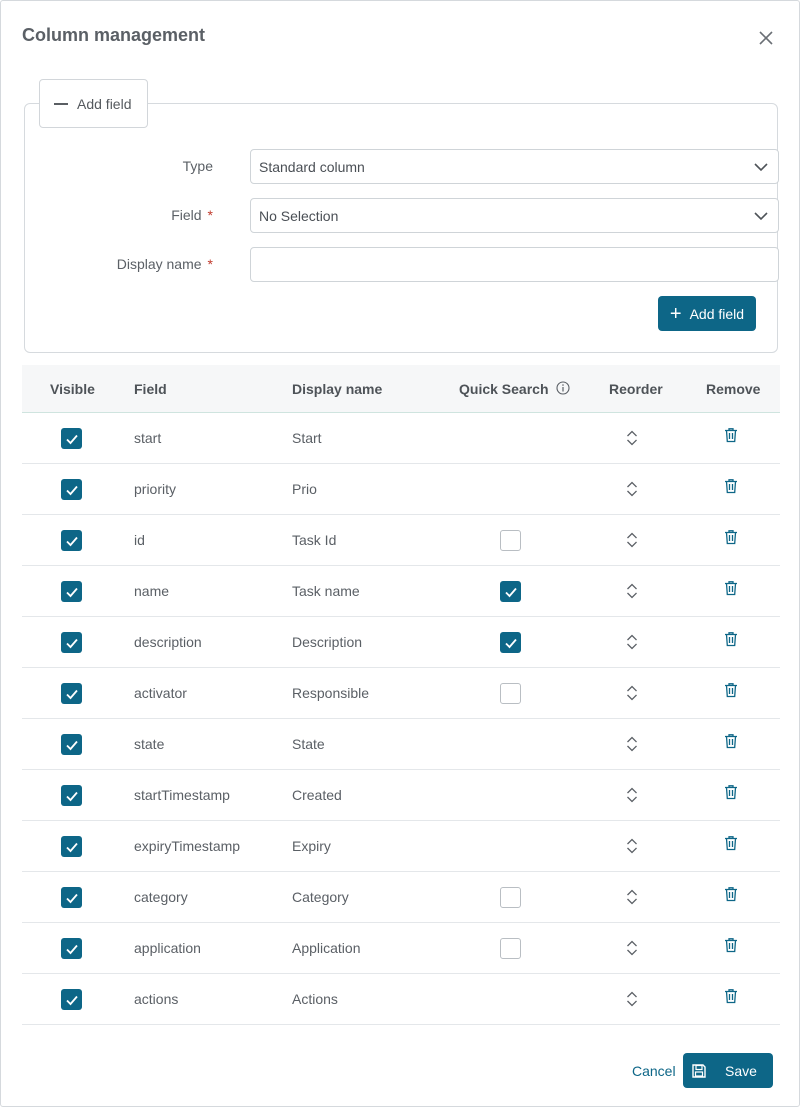  What do you see at coordinates (401, 642) in the screenshot?
I see `table-row: description Description` at bounding box center [401, 642].